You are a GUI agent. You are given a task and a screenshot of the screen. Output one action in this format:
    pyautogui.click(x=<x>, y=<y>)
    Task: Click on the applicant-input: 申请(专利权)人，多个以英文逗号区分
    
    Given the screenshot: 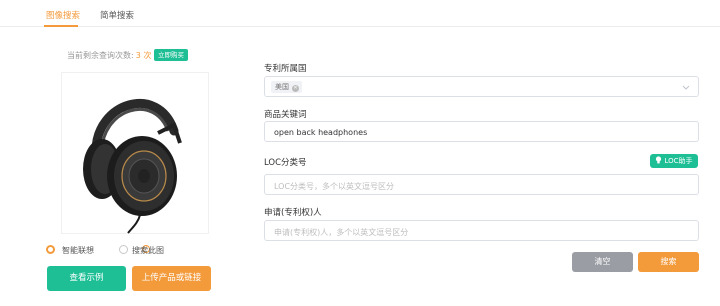 What is the action you would take?
    pyautogui.click(x=481, y=230)
    